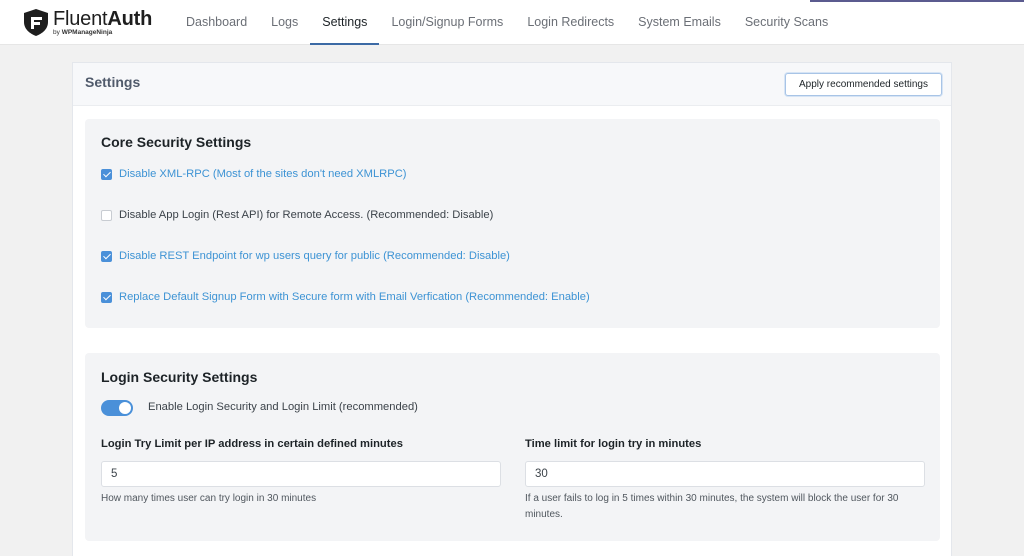 The width and height of the screenshot is (1024, 556). I want to click on core-security-title: Core Security Settings, so click(176, 142).